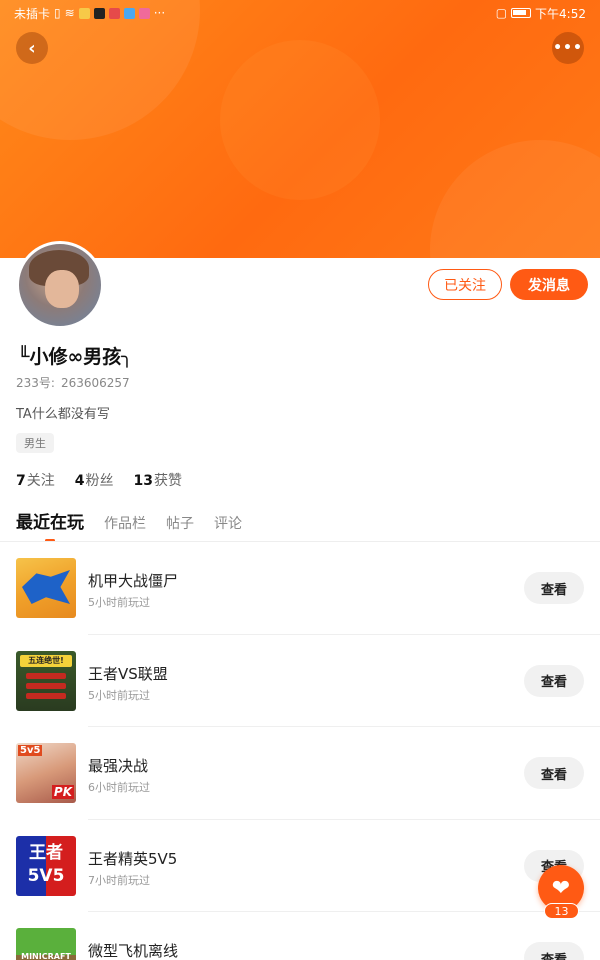 The image size is (600, 960). I want to click on game-title: 王者精英5V5, so click(133, 858).